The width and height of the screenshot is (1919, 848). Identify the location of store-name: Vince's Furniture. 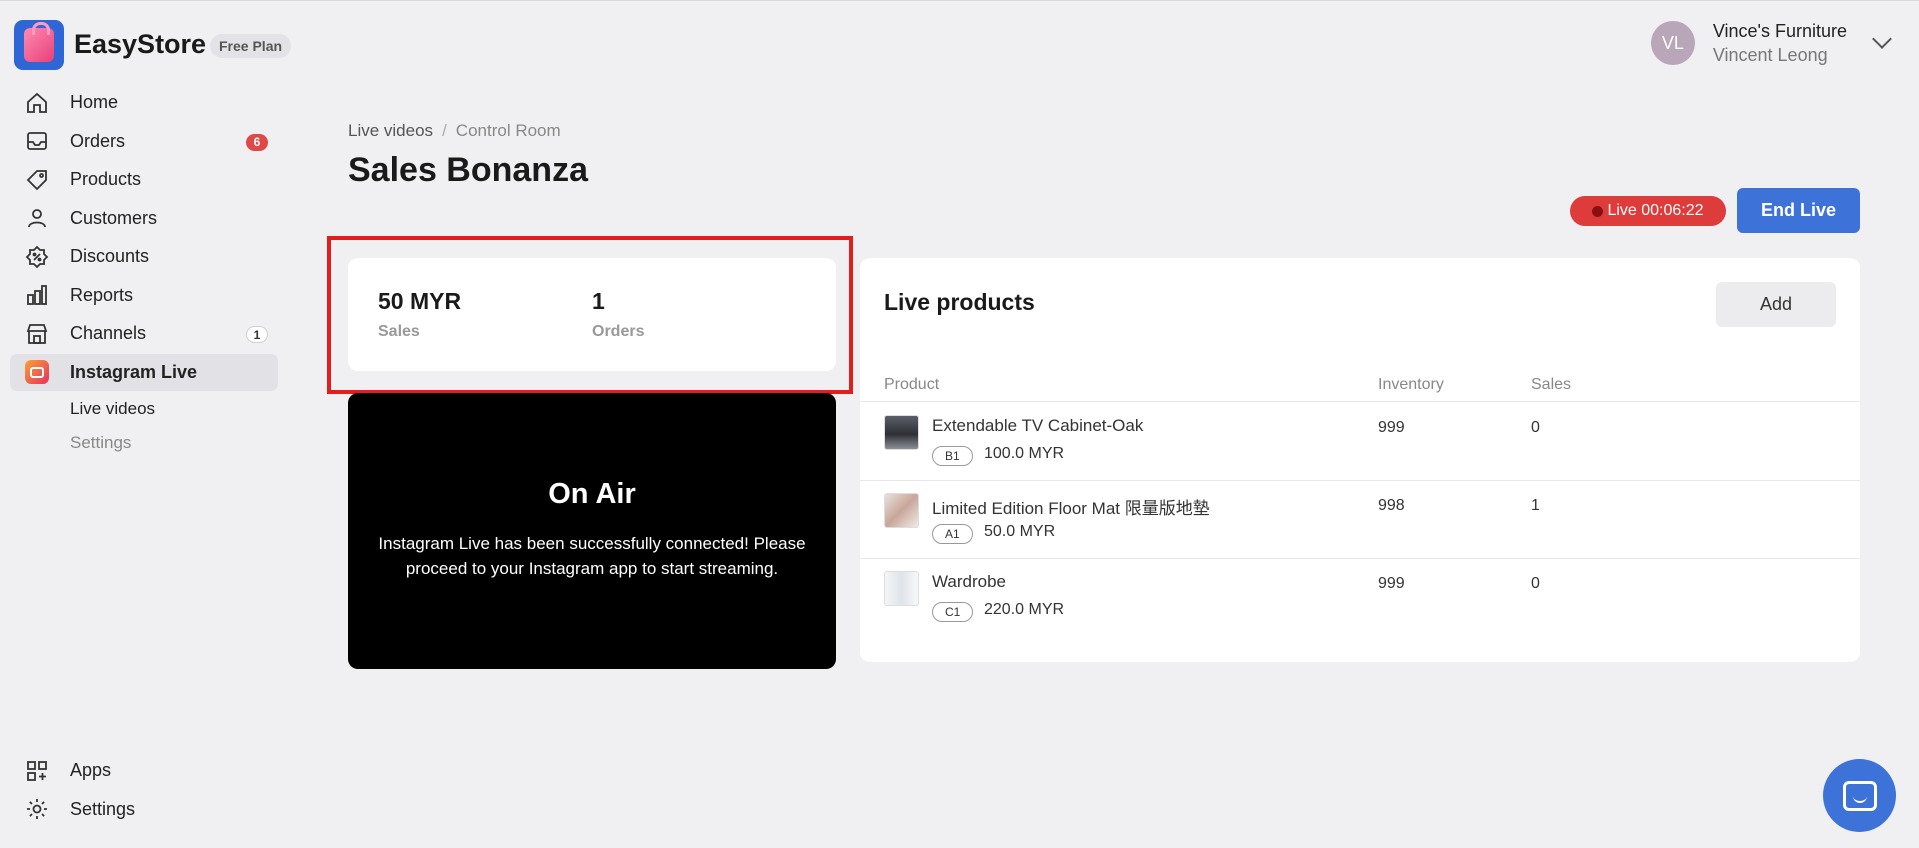
(1779, 31).